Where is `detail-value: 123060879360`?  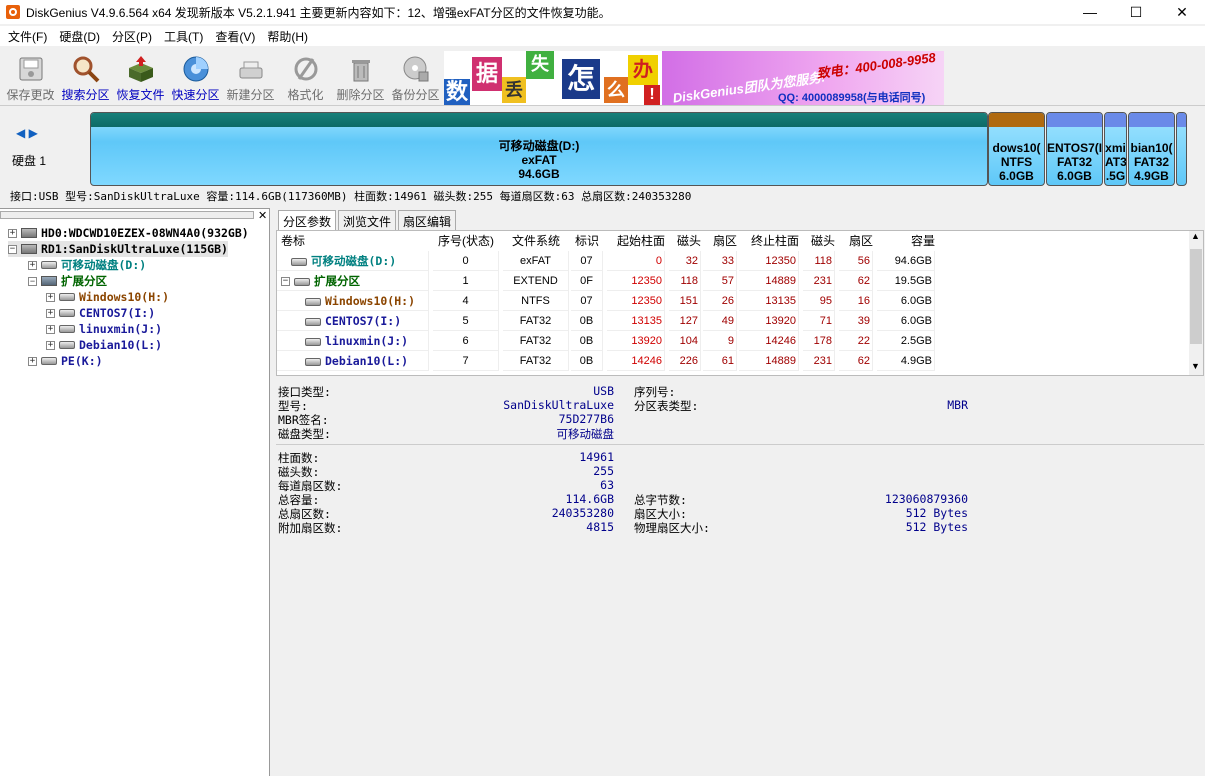
detail-value: 123060879360 is located at coordinates (926, 499).